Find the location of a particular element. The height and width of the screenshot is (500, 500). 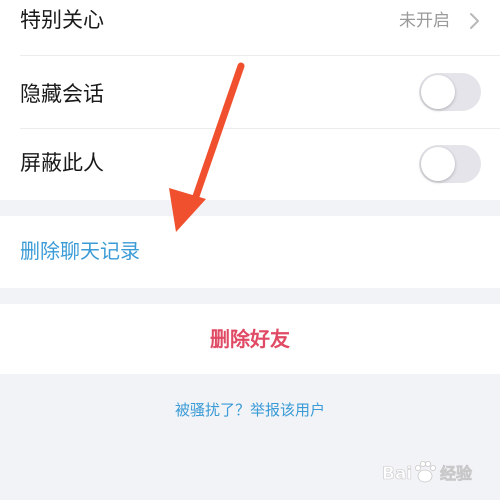

chevron-right-icon is located at coordinates (474, 21).